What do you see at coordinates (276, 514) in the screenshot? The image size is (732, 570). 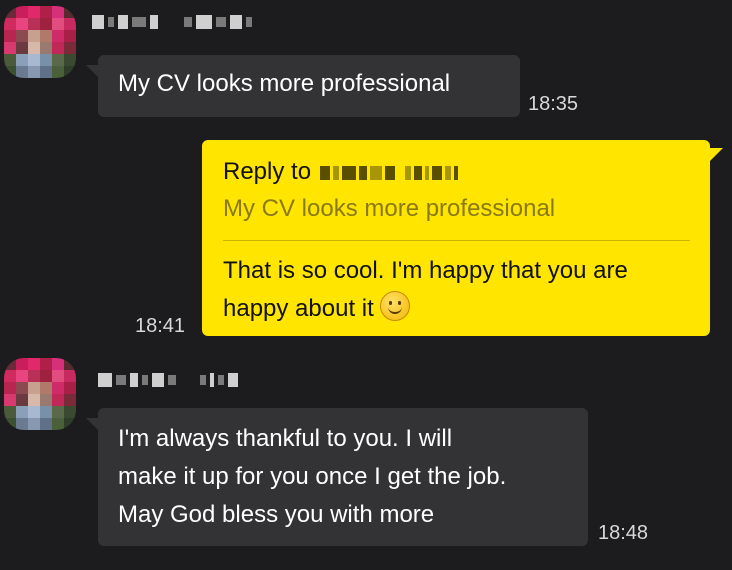 I see `message-text-line: May God bless you with more` at bounding box center [276, 514].